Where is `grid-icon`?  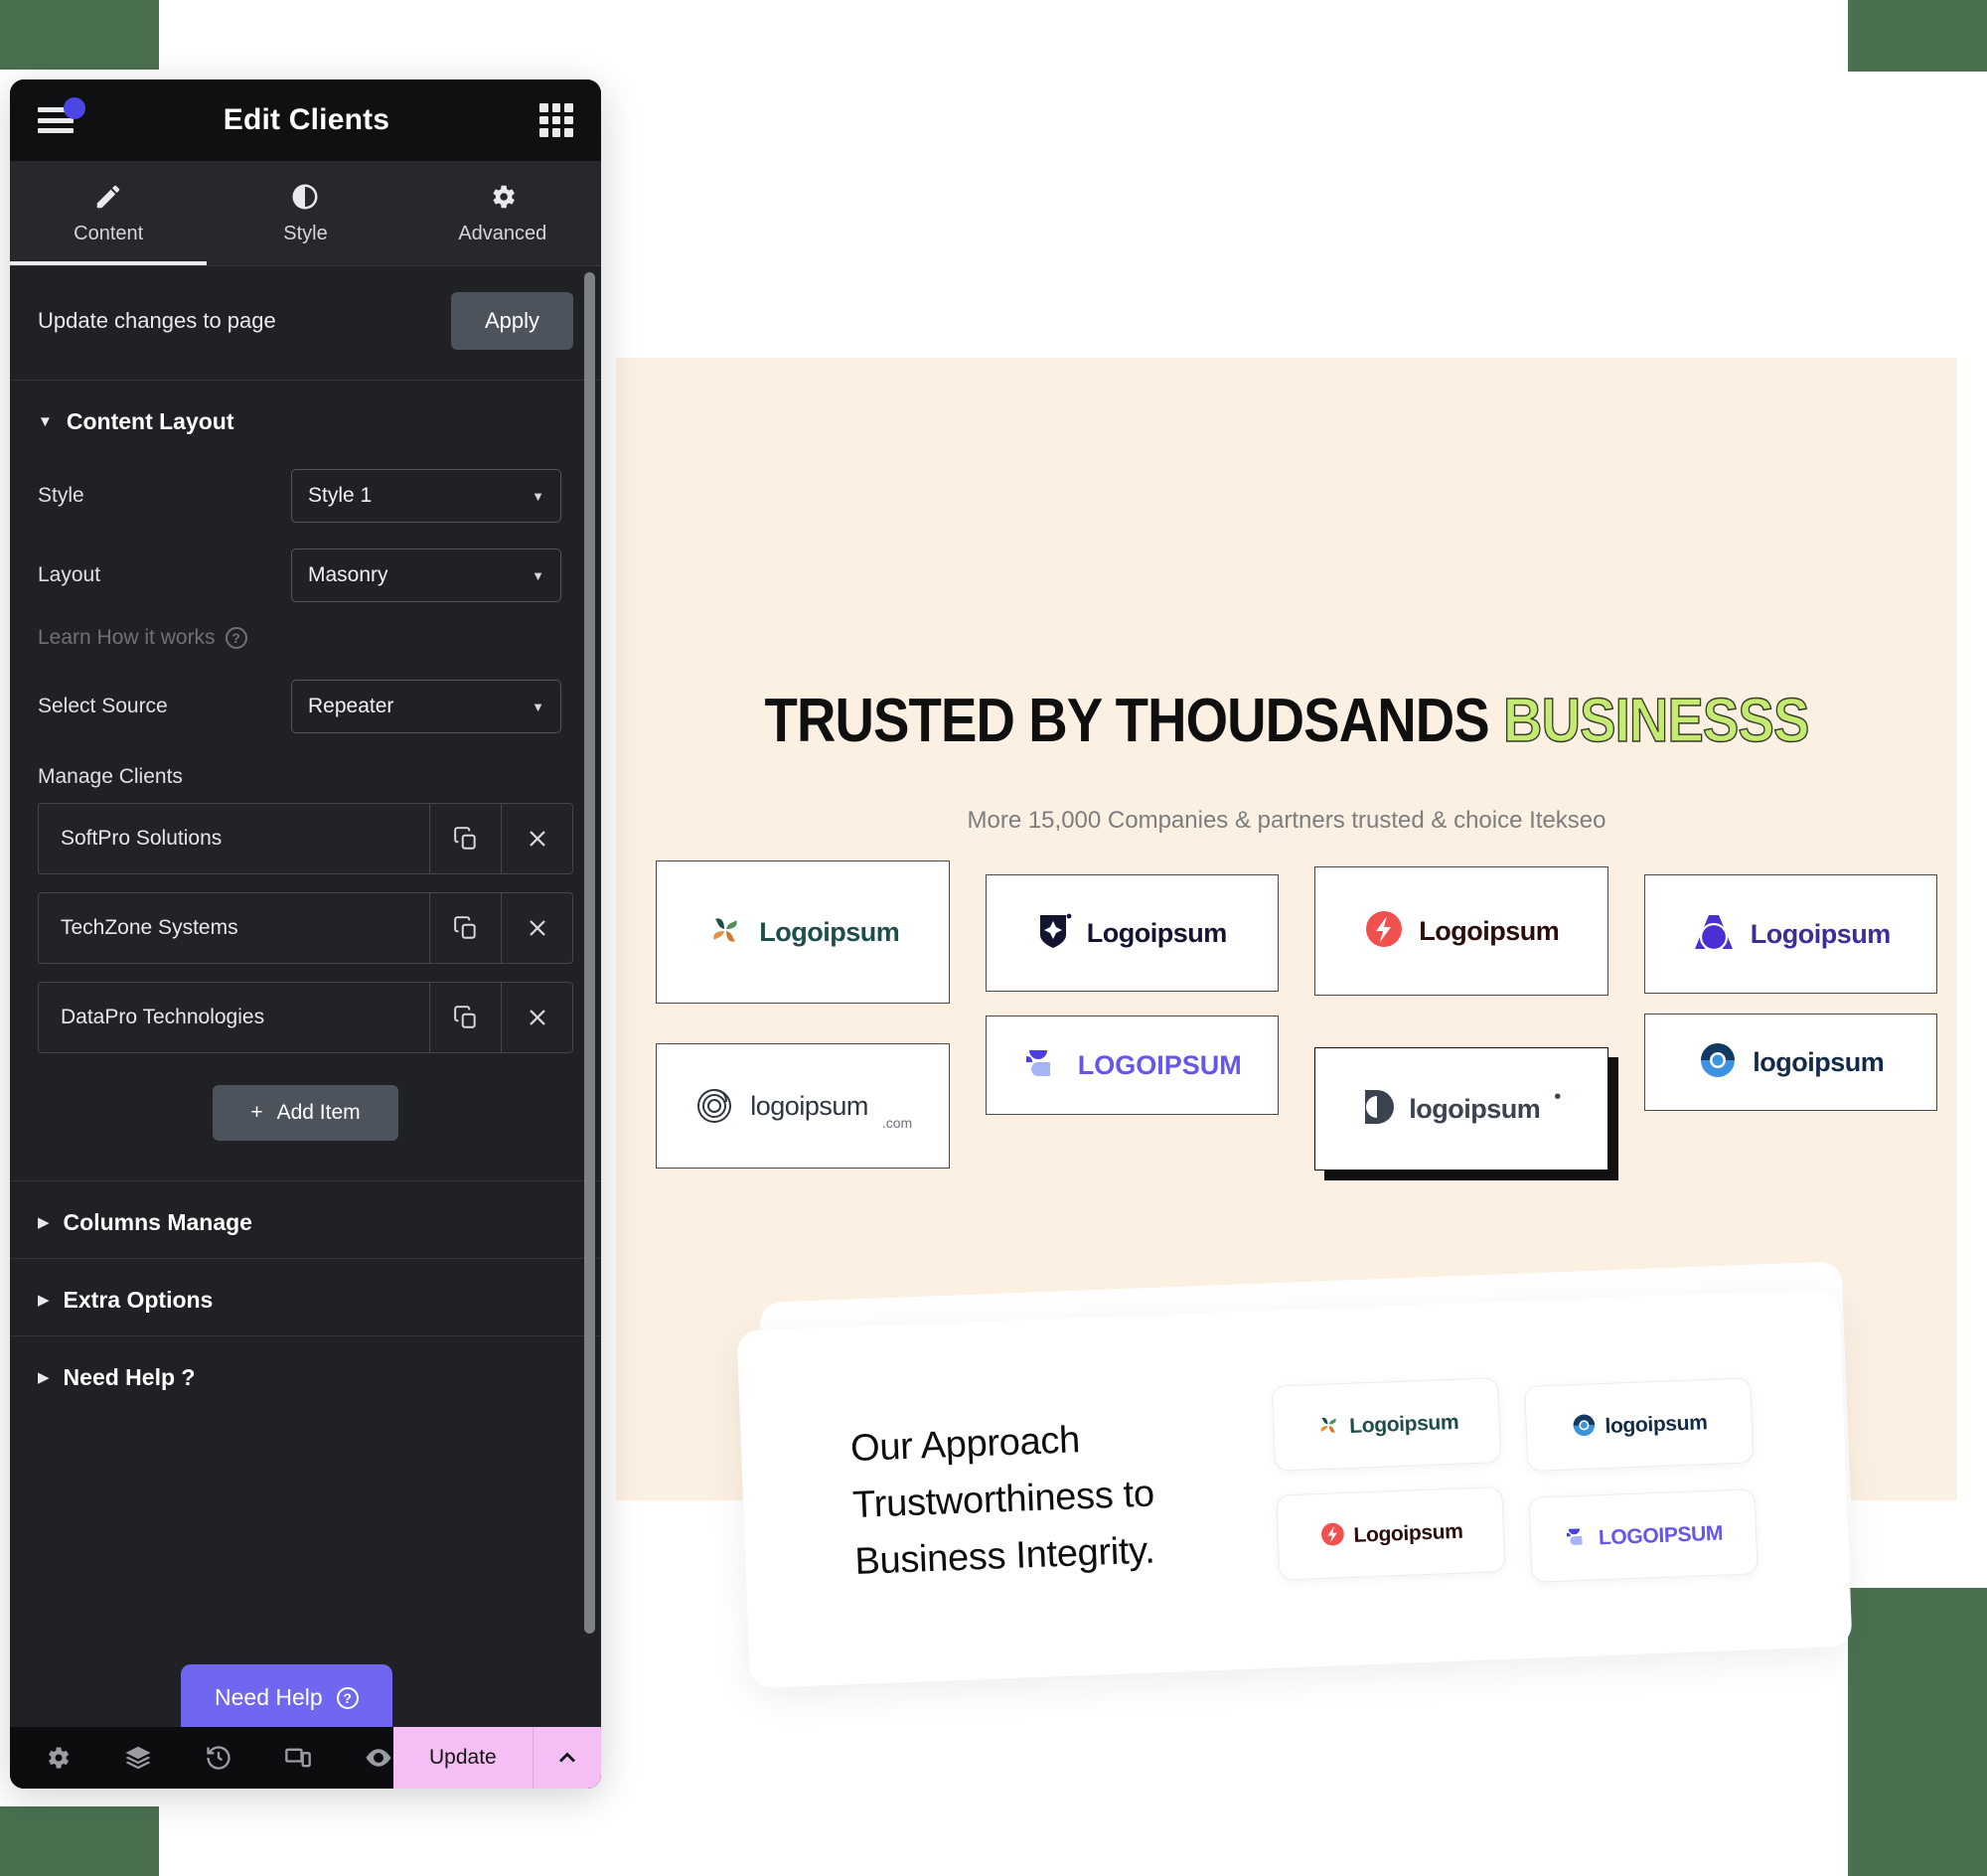 grid-icon is located at coordinates (556, 120).